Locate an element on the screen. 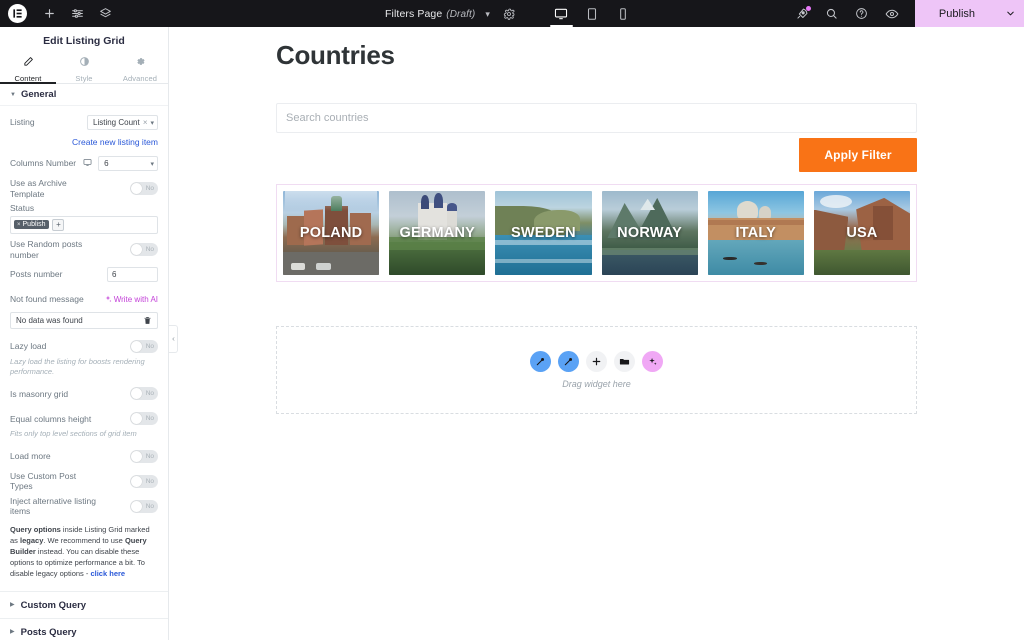 This screenshot has height=640, width=1024. section-general-header: ▼ General is located at coordinates (84, 95).